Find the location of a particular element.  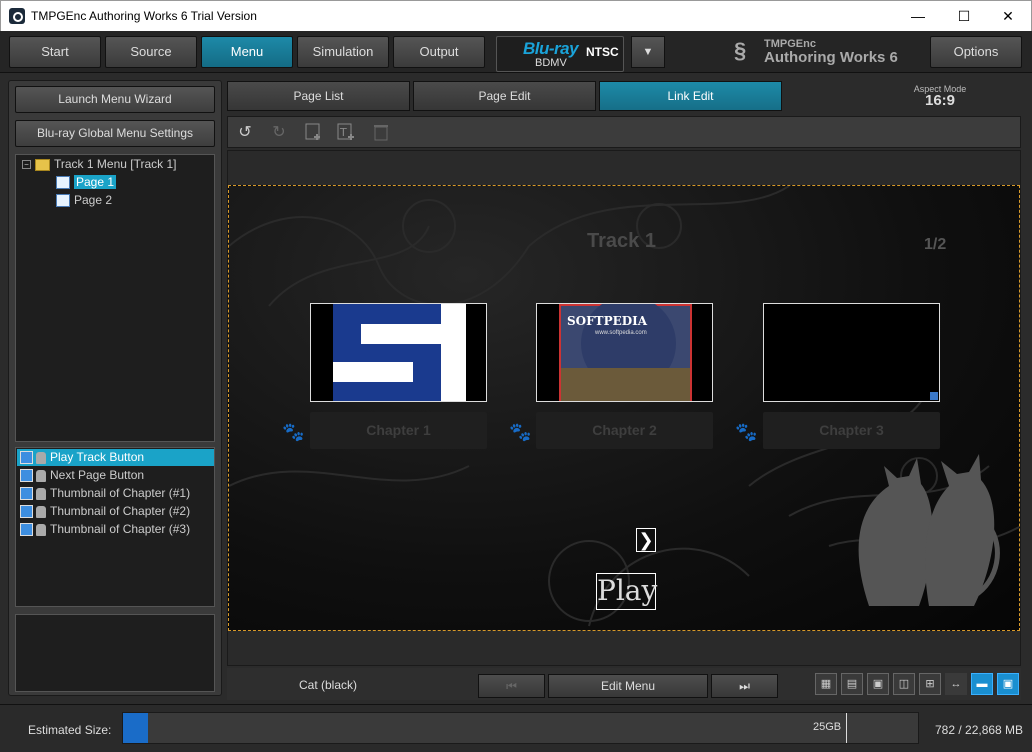

chapter-1-button: Chapter 1 is located at coordinates (398, 430).